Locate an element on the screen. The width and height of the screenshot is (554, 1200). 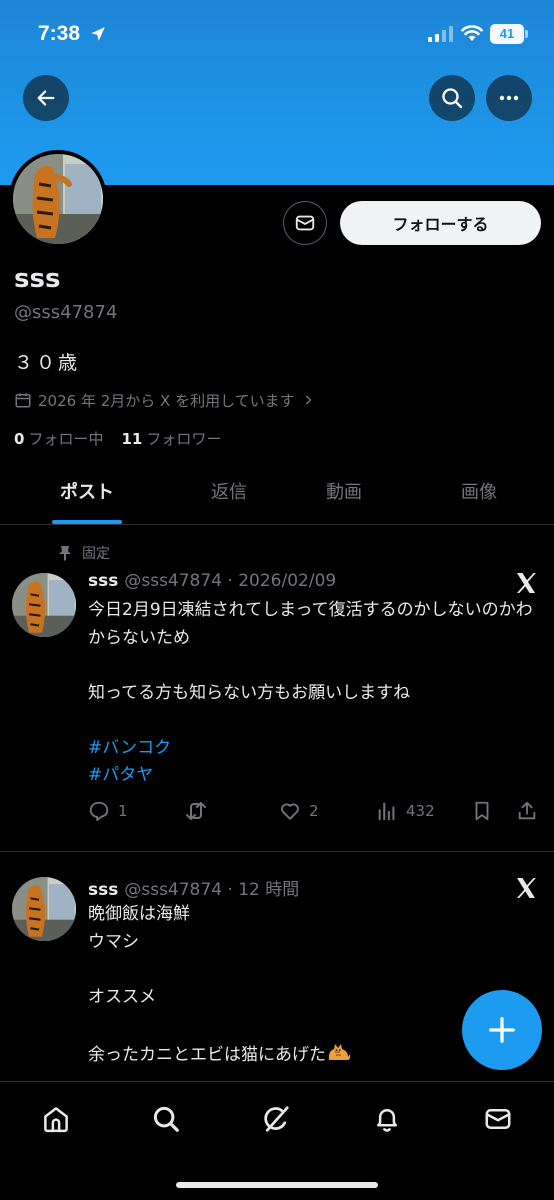
back-button is located at coordinates (46, 98).